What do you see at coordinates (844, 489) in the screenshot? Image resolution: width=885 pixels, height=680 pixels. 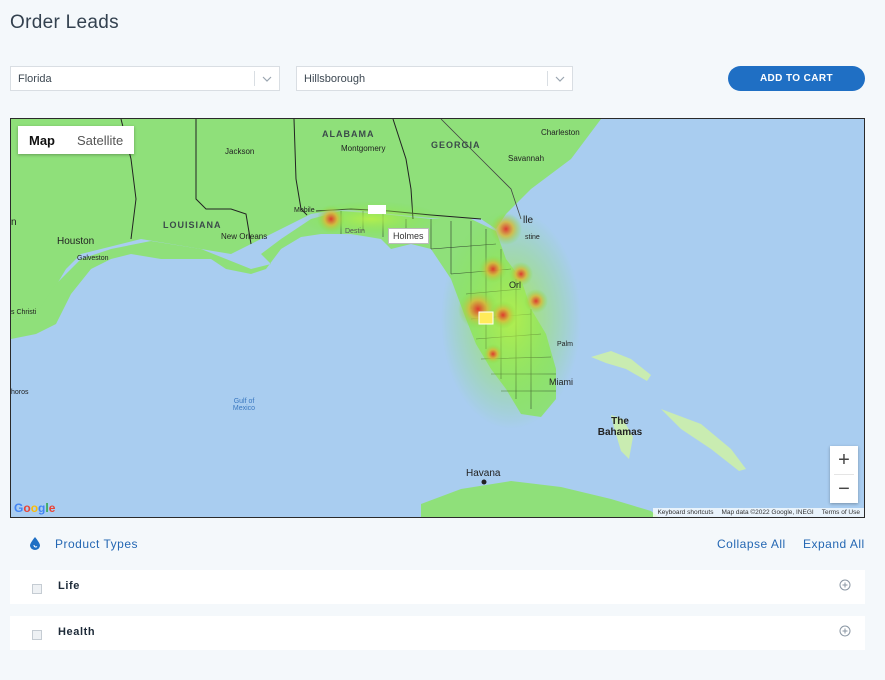 I see `zoom-out-button: −` at bounding box center [844, 489].